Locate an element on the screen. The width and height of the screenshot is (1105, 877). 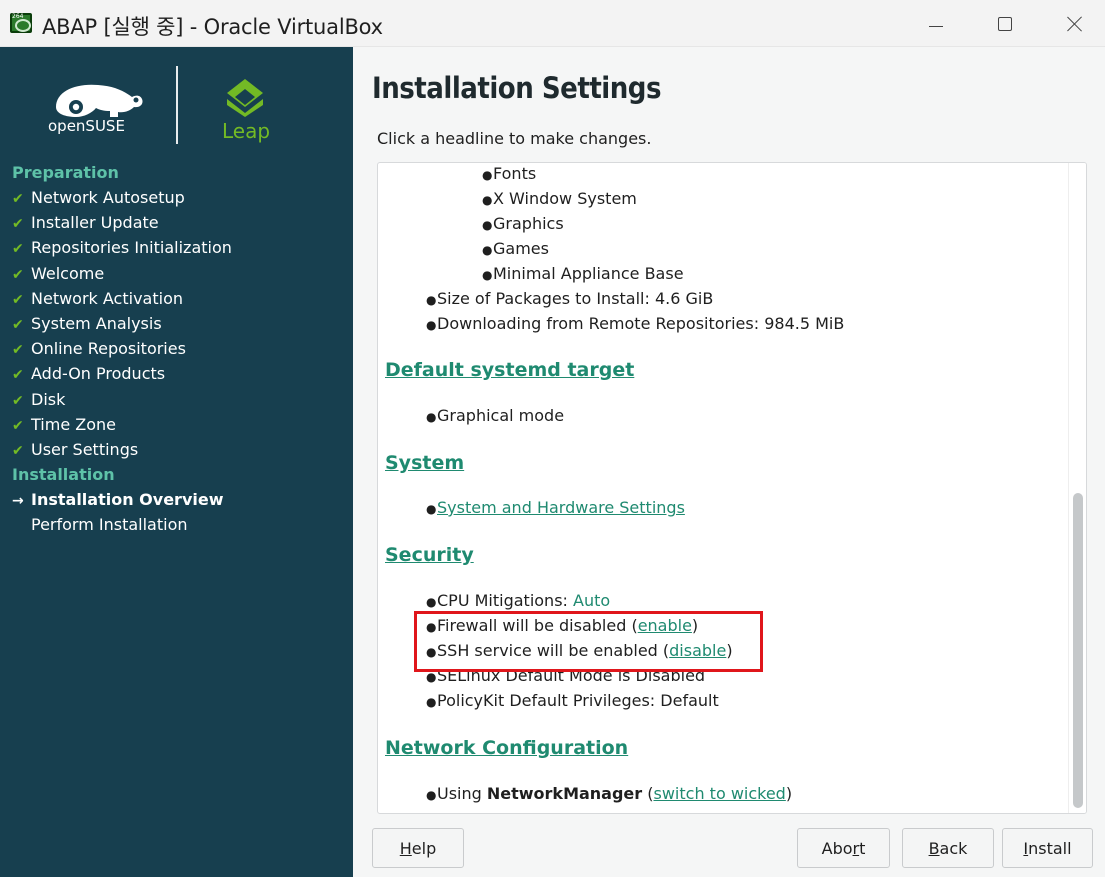
cpu-mitigations-value: Auto is located at coordinates (591, 600).